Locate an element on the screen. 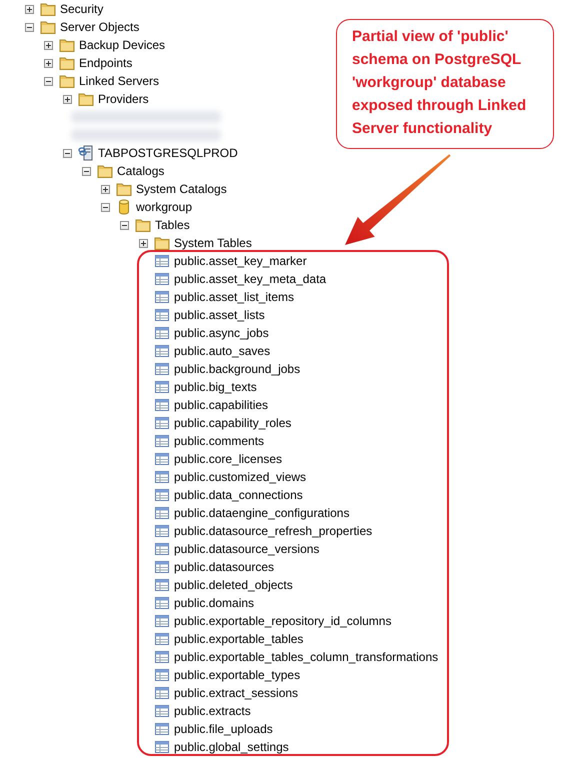 The width and height of the screenshot is (580, 758). tree-item: public.background_jobs is located at coordinates (237, 369).